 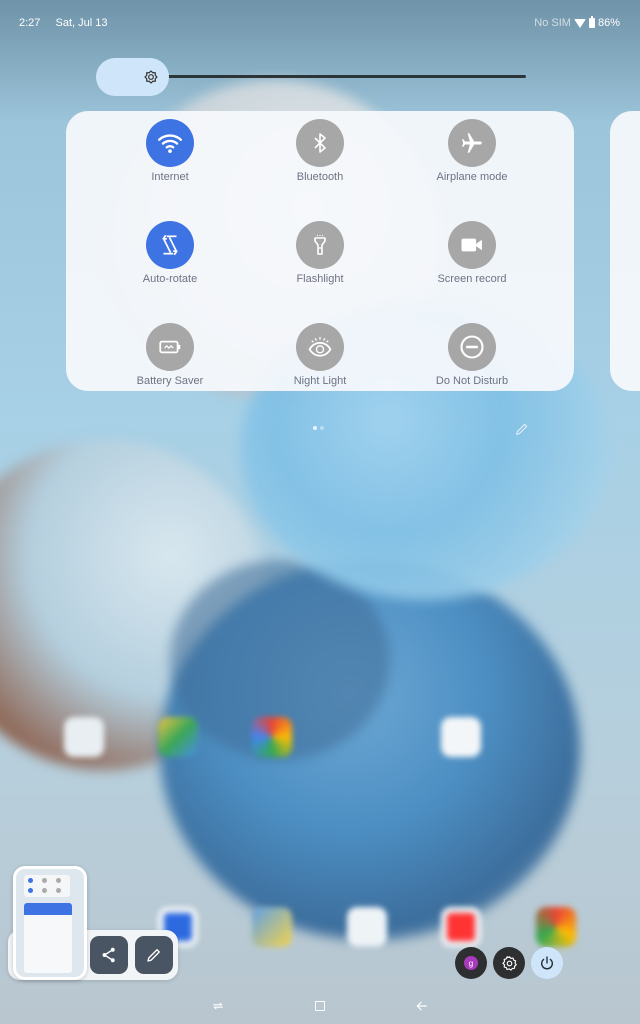 What do you see at coordinates (608, 23) in the screenshot?
I see `battery-level: 86%` at bounding box center [608, 23].